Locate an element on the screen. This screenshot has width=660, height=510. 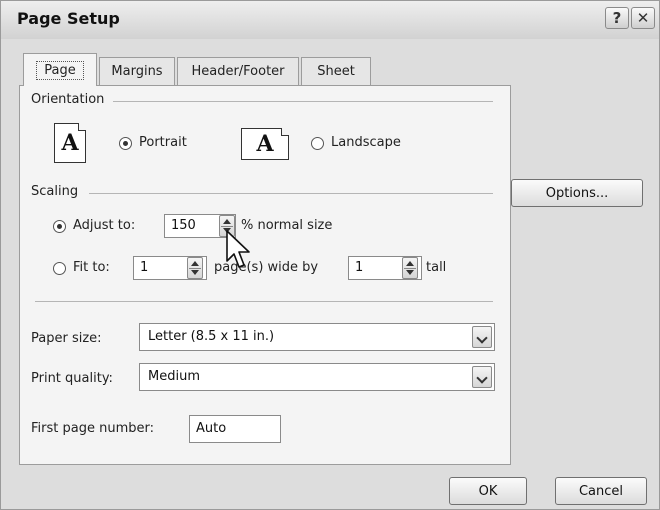
first-page-number-input: Auto is located at coordinates (235, 429).